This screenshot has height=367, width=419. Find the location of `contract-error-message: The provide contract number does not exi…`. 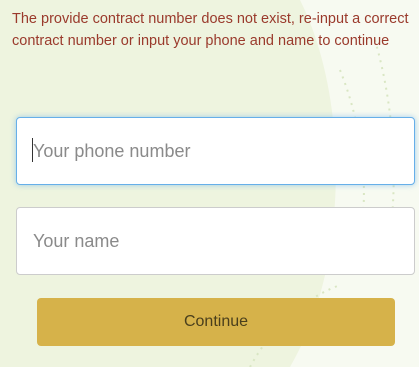

contract-error-message: The provide contract number does not exi… is located at coordinates (210, 30).